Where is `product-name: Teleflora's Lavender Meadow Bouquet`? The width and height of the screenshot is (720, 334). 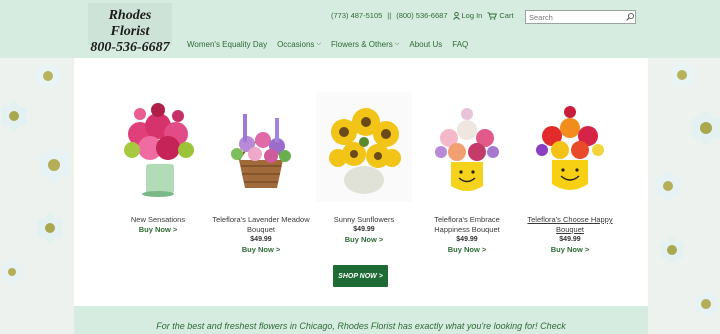
product-name: Teleflora's Lavender Meadow Bouquet is located at coordinates (261, 225).